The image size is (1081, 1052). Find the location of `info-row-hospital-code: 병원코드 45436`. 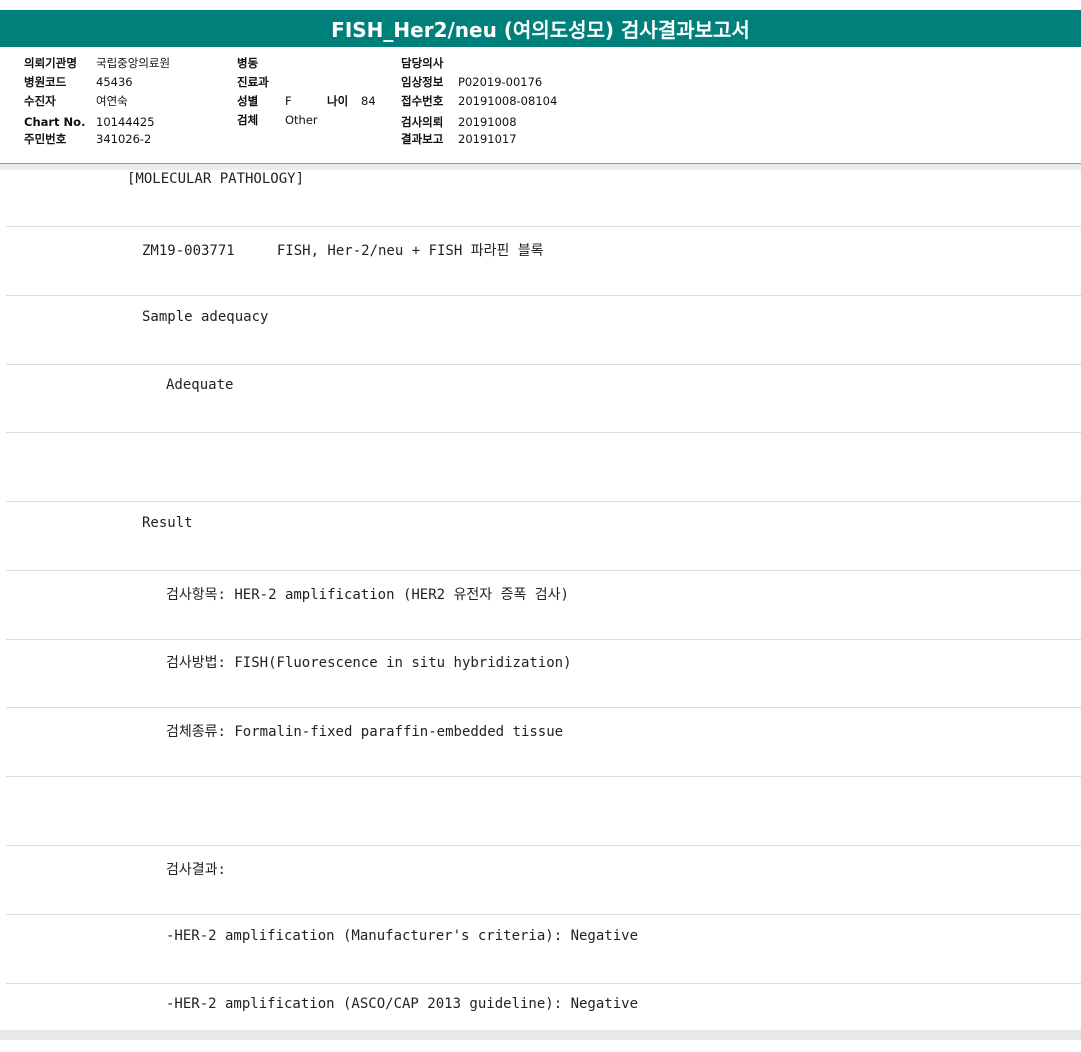

info-row-hospital-code: 병원코드 45436 is located at coordinates (124, 82).